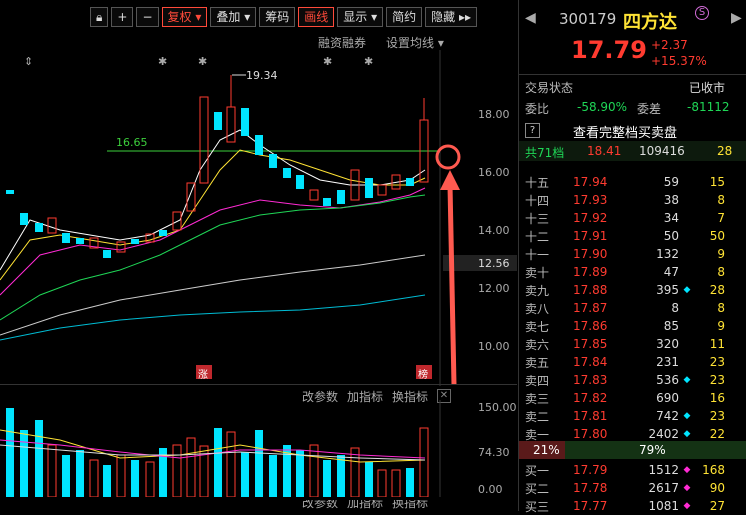 The width and height of the screenshot is (746, 515). I want to click on sell-ratio: 21%, so click(546, 450).